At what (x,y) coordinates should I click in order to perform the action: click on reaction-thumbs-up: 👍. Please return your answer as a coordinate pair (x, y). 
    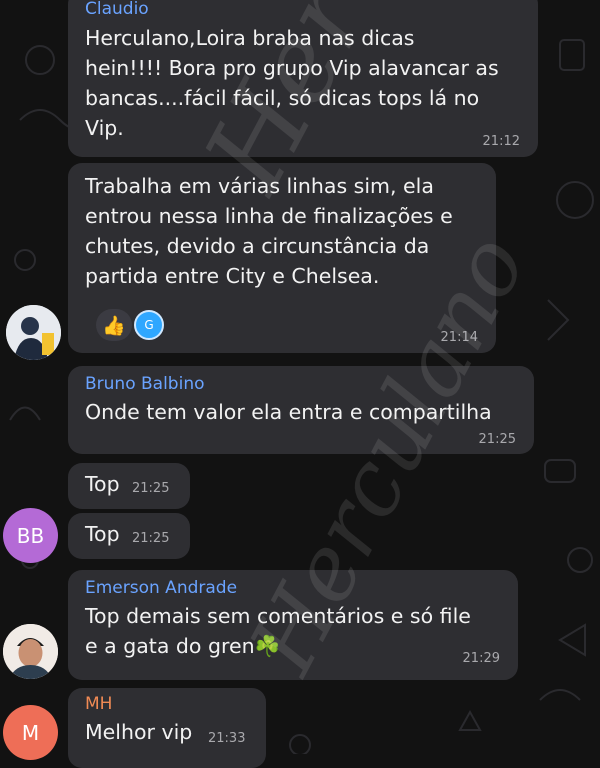
    Looking at the image, I should click on (114, 325).